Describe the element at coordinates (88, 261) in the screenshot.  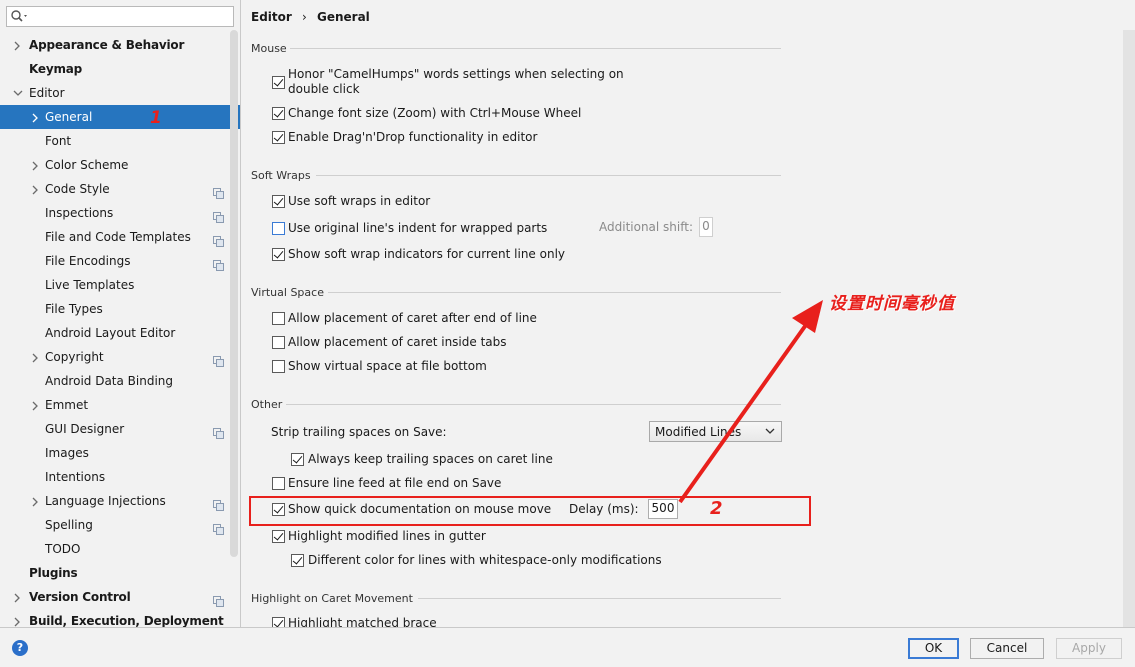
I see `sidebar-item-label: File Encodings` at that location.